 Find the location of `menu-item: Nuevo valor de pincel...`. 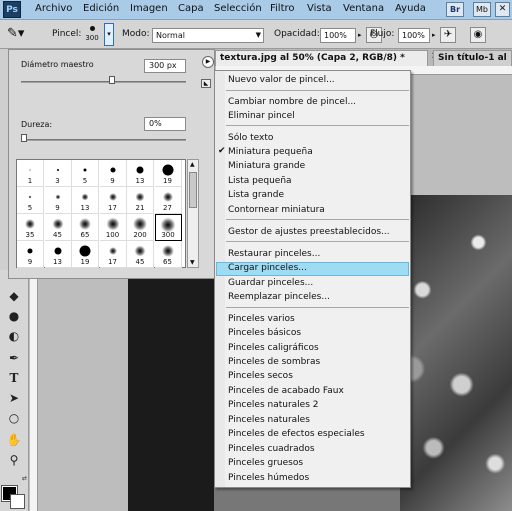

menu-item: Nuevo valor de pincel... is located at coordinates (281, 80).